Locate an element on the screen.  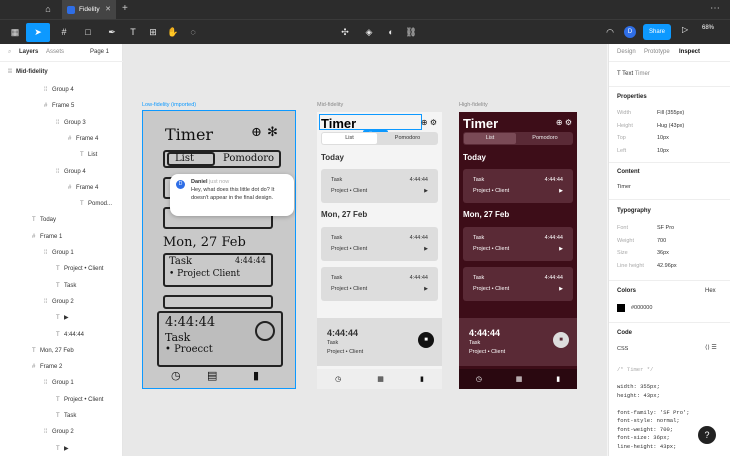
sketch-time: 4:44:44 is located at coordinates (250, 260).